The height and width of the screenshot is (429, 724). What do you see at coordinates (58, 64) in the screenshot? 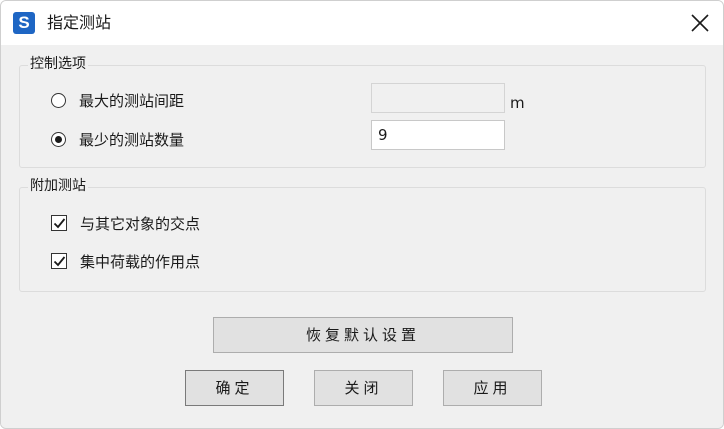
I see `control-options-group-label: 控制选项` at bounding box center [58, 64].